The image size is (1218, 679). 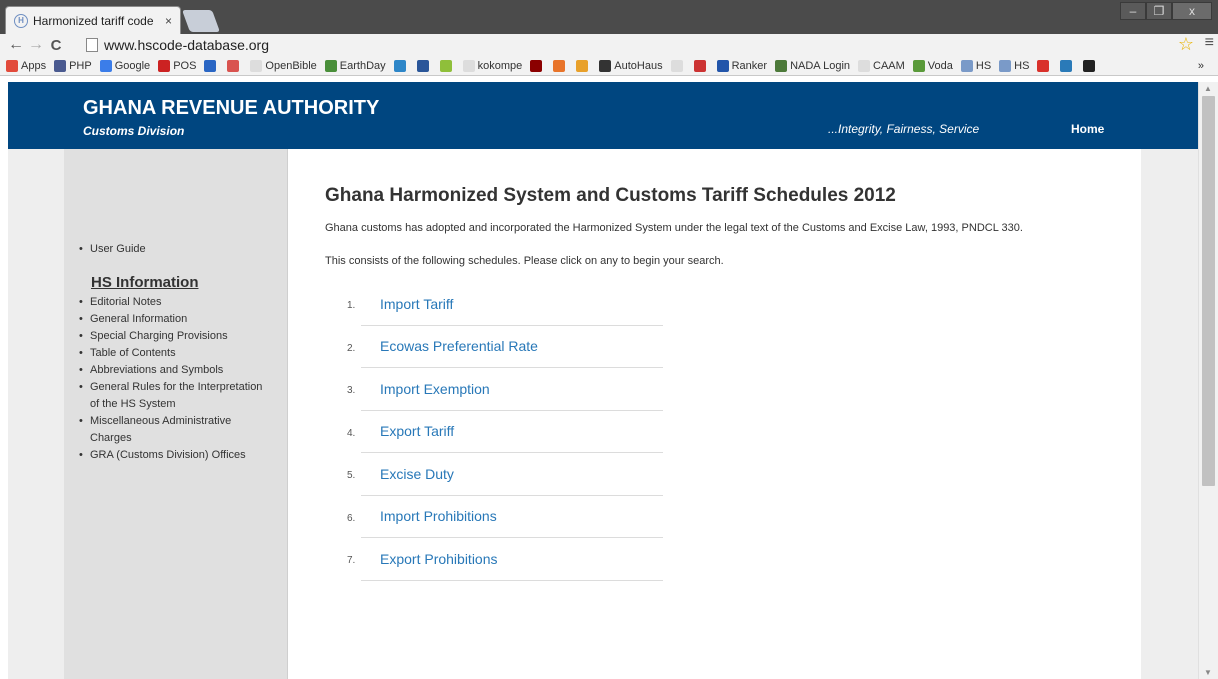 I want to click on site-motto: ...Integrity, Fairness, Service, so click(x=904, y=129).